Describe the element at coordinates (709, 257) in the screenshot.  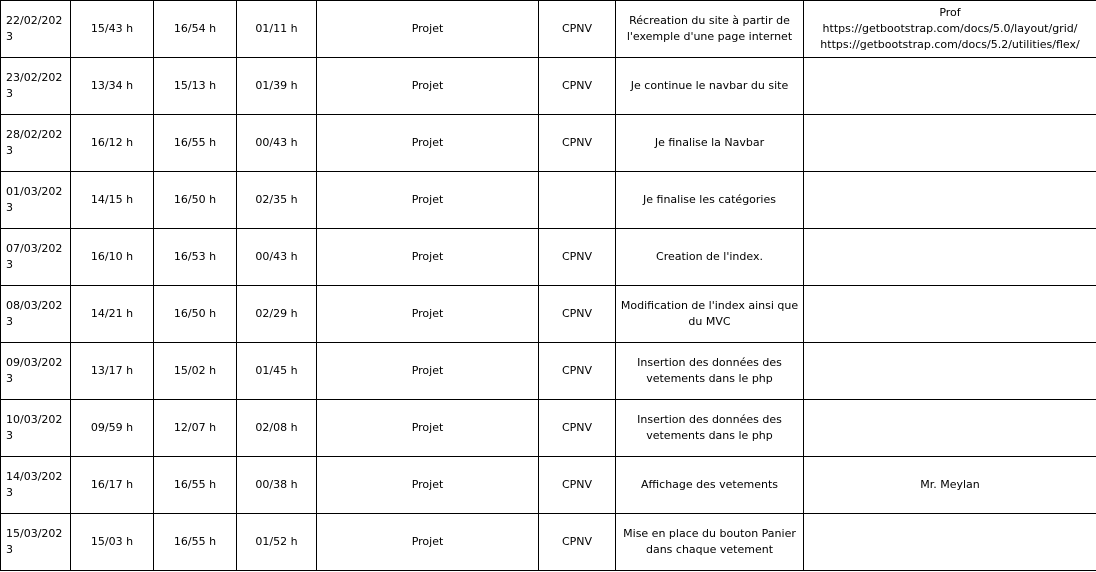
I see `description-cell: Creation de l'index.` at that location.